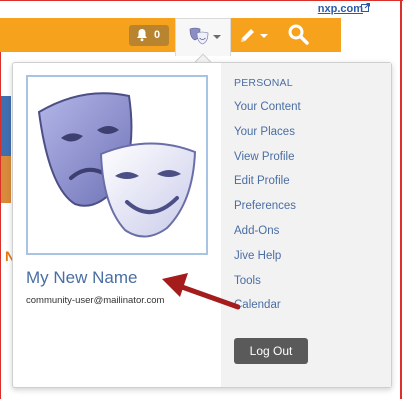  What do you see at coordinates (267, 138) in the screenshot?
I see `menu-item-your-places: Your Places` at bounding box center [267, 138].